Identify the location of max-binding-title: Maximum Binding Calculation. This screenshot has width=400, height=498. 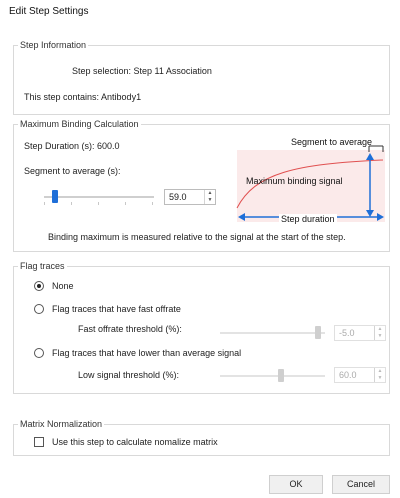
(79, 124).